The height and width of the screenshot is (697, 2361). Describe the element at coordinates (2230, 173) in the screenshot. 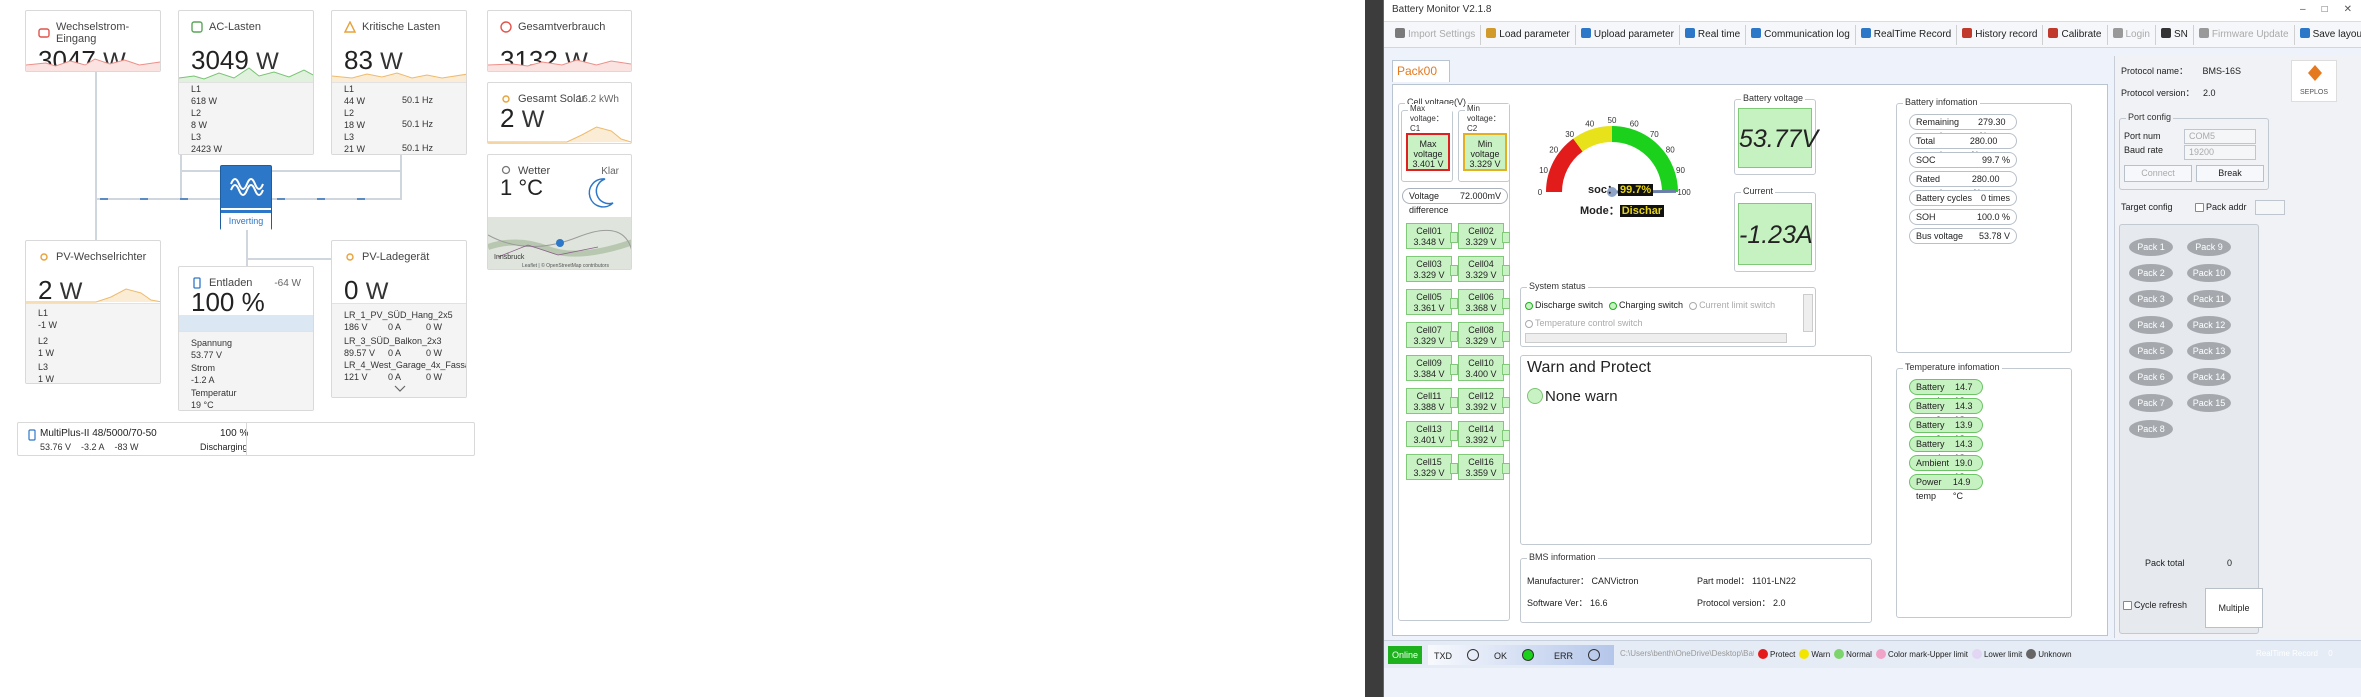

I see `break-button: Break` at that location.